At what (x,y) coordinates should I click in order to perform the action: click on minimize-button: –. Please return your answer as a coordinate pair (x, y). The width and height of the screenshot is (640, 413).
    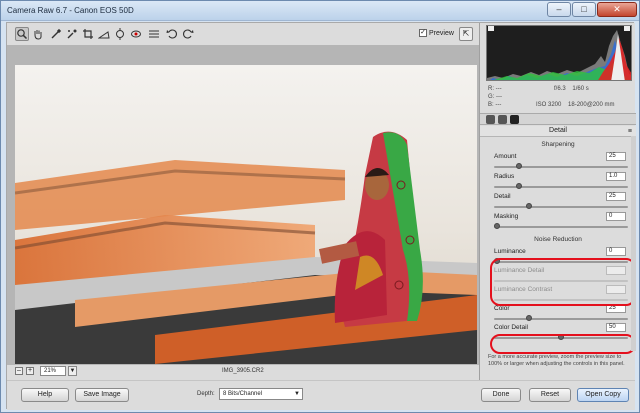
    Looking at the image, I should click on (559, 9).